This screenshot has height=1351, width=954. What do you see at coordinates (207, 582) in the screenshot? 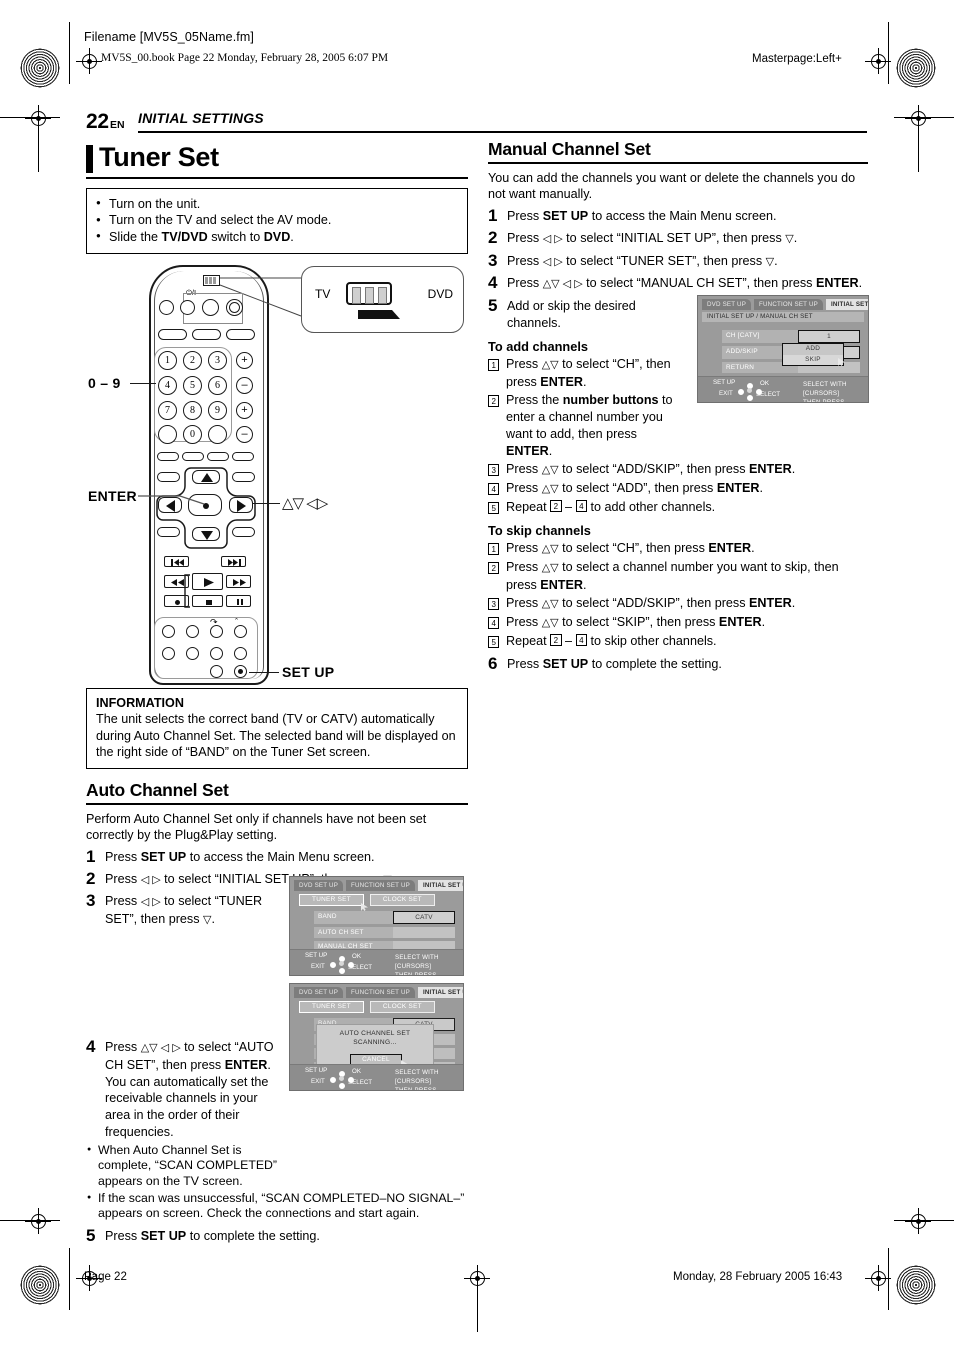
I see `play-button` at bounding box center [207, 582].